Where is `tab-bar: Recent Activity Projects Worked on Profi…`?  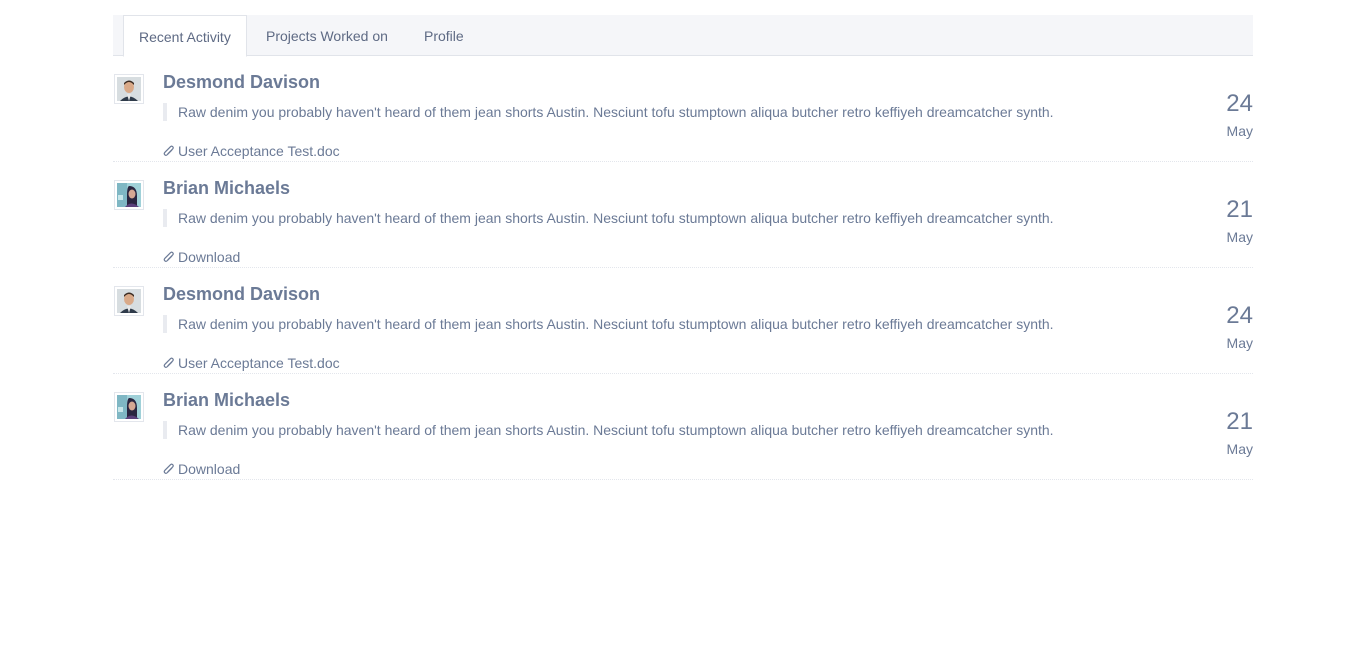 tab-bar: Recent Activity Projects Worked on Profi… is located at coordinates (683, 36).